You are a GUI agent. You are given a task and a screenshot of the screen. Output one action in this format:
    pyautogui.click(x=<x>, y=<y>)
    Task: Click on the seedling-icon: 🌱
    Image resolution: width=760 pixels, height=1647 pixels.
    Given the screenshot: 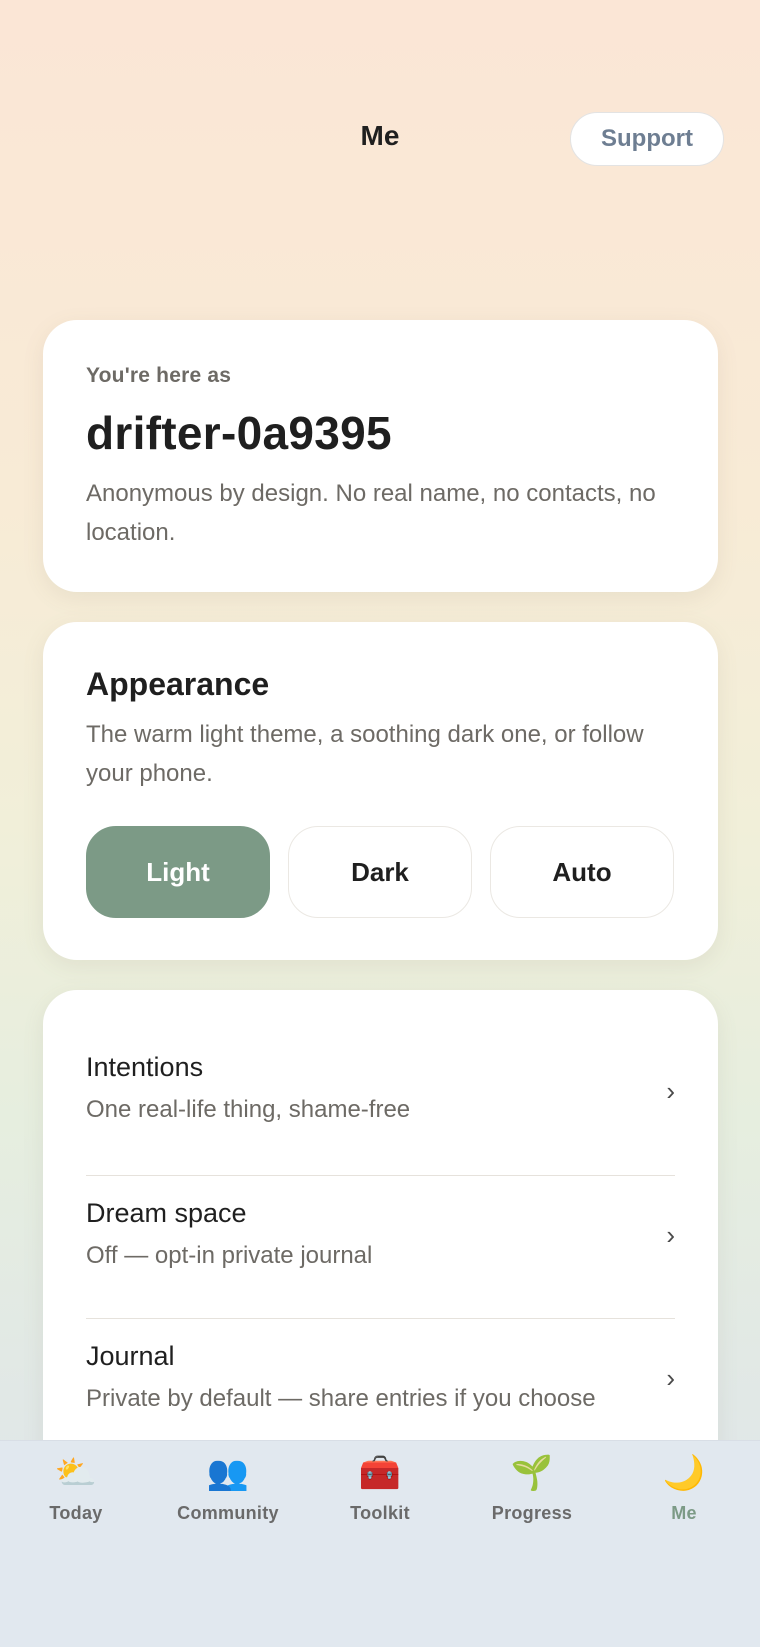 What is the action you would take?
    pyautogui.click(x=532, y=1473)
    